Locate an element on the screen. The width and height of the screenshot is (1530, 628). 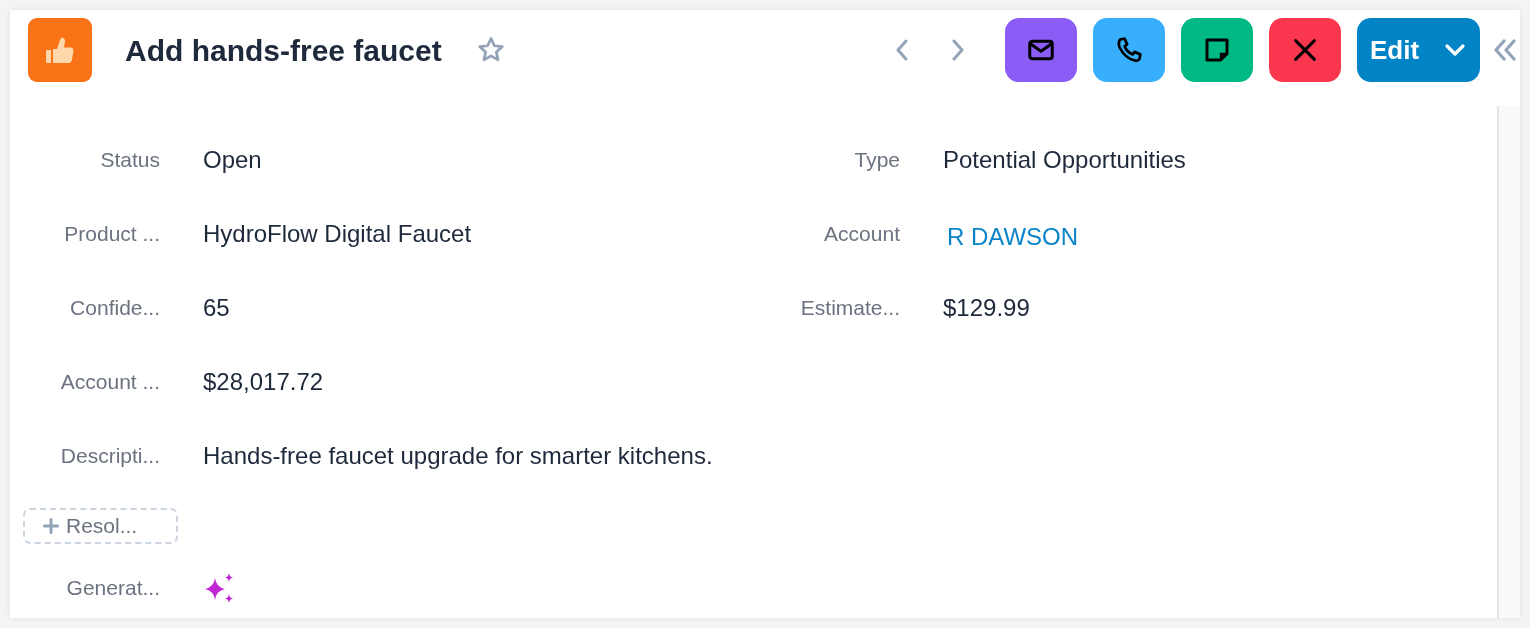
account-link: R DAWSON is located at coordinates (1013, 237).